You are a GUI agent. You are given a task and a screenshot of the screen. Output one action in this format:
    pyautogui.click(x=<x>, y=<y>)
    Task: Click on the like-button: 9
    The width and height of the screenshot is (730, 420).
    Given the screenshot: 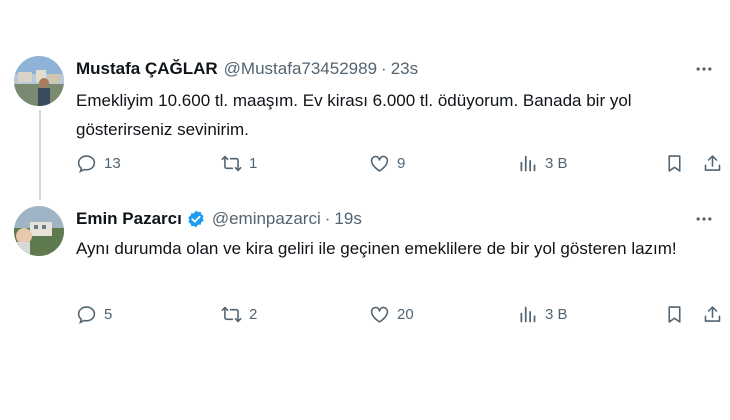 What is the action you would take?
    pyautogui.click(x=387, y=163)
    